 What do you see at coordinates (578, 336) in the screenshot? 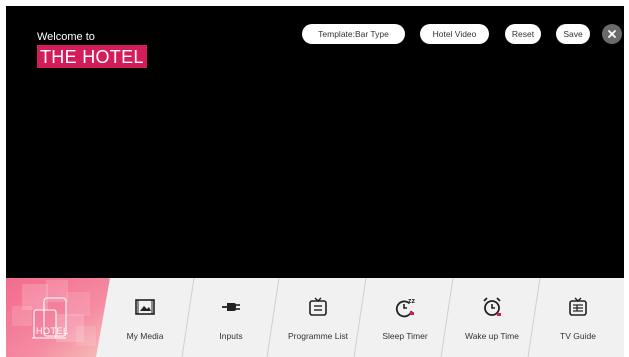
I see `menu-label-tv-guide: TV Guide` at bounding box center [578, 336].